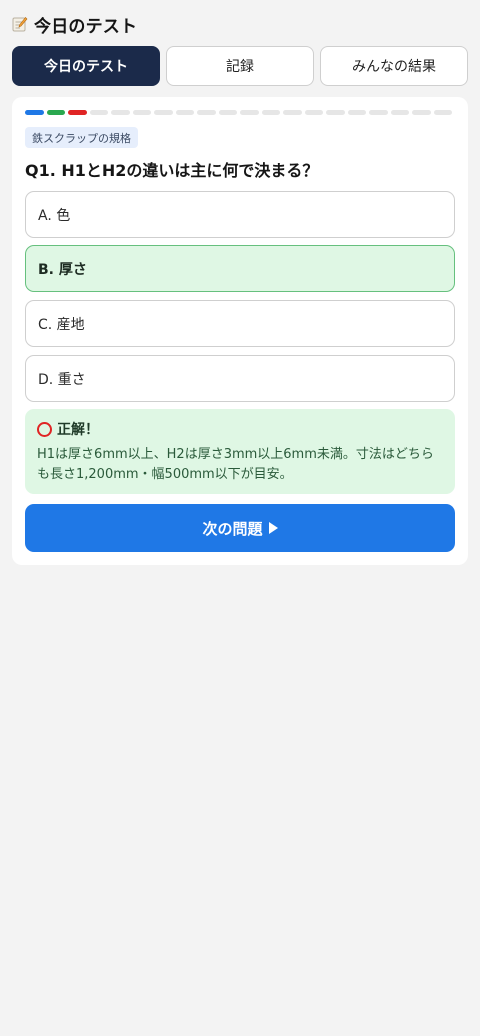 The height and width of the screenshot is (1036, 480). I want to click on option-d: D. 重さ, so click(240, 378).